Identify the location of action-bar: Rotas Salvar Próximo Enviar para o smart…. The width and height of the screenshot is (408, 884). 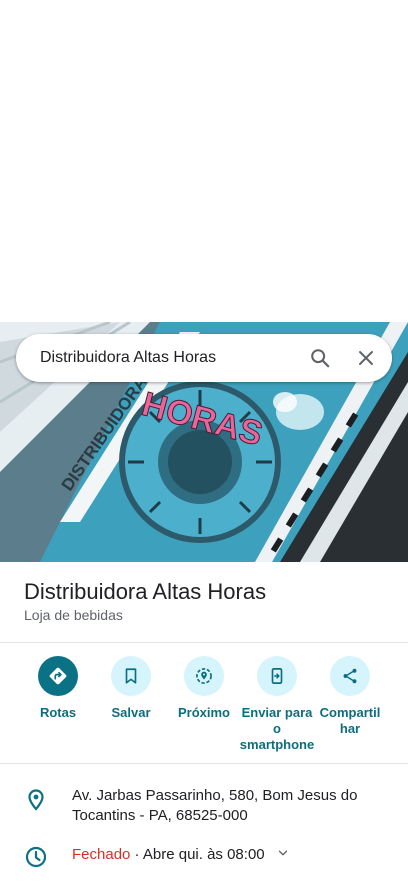
(204, 706).